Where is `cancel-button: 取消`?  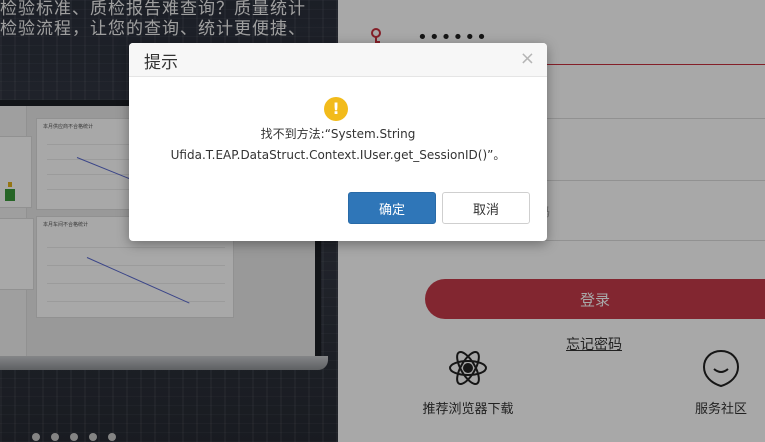
cancel-button: 取消 is located at coordinates (486, 208).